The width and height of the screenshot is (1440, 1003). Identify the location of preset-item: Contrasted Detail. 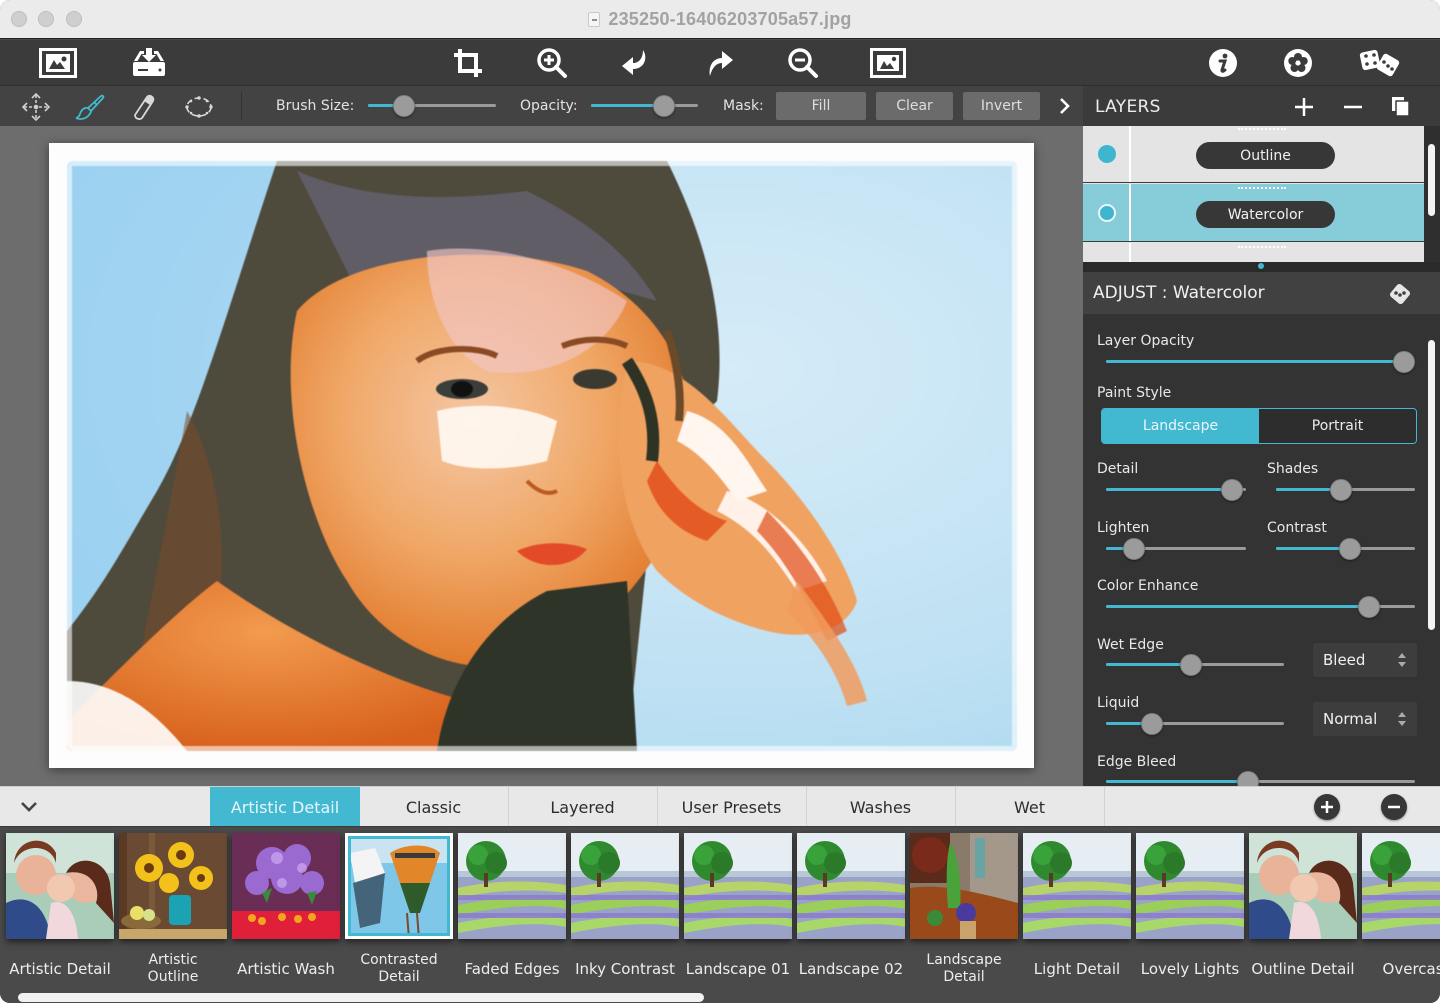
(399, 910).